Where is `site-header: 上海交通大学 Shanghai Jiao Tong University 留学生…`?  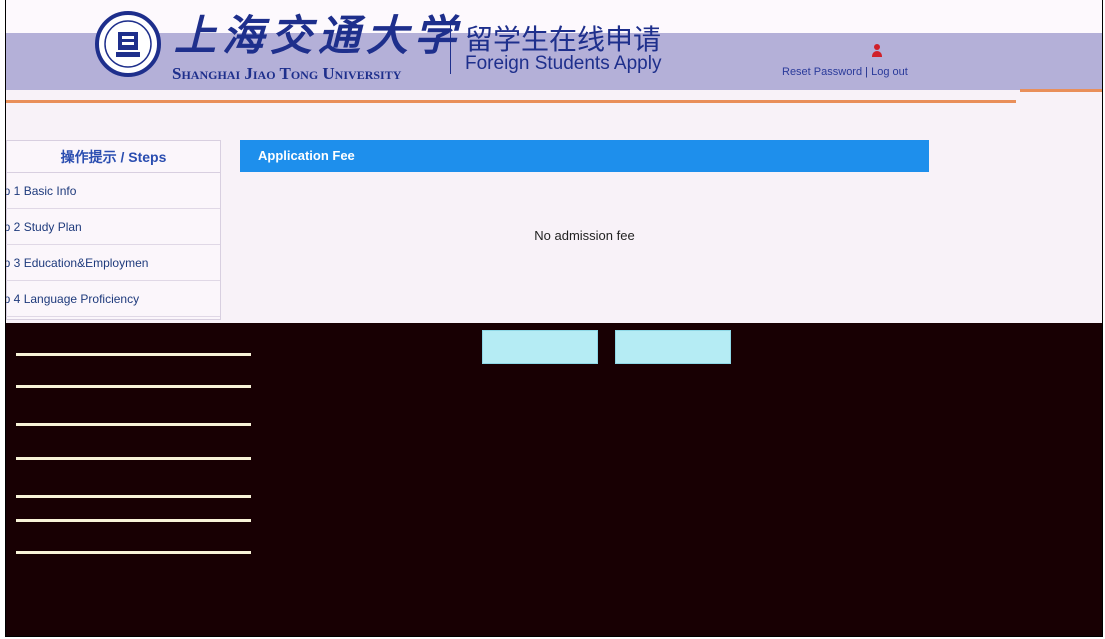 site-header: 上海交通大学 Shanghai Jiao Tong University 留学生… is located at coordinates (554, 45).